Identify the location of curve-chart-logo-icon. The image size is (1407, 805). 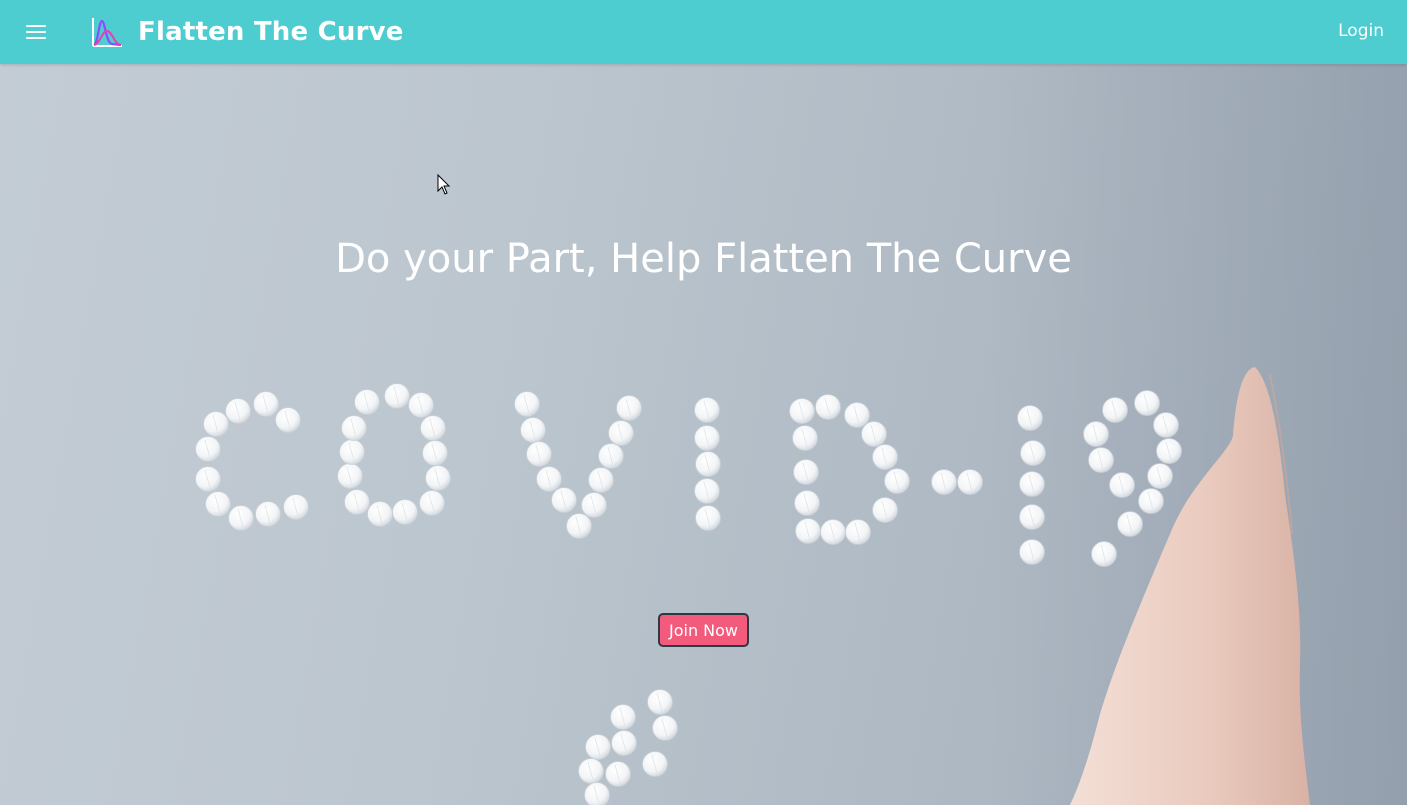
(107, 32).